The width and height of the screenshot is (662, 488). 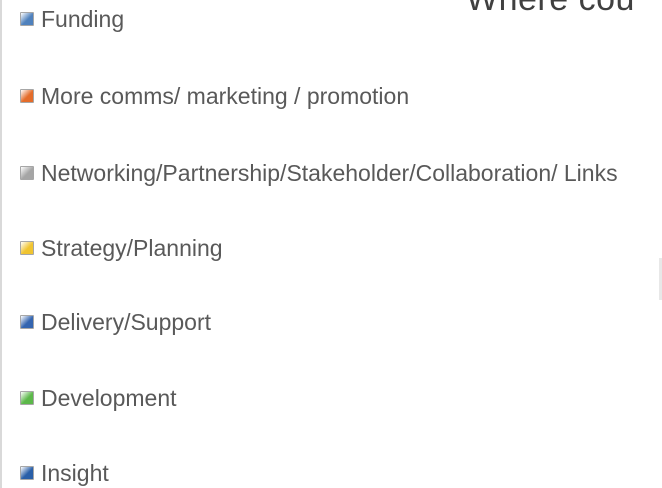 What do you see at coordinates (75, 473) in the screenshot?
I see `legend-label: Insight` at bounding box center [75, 473].